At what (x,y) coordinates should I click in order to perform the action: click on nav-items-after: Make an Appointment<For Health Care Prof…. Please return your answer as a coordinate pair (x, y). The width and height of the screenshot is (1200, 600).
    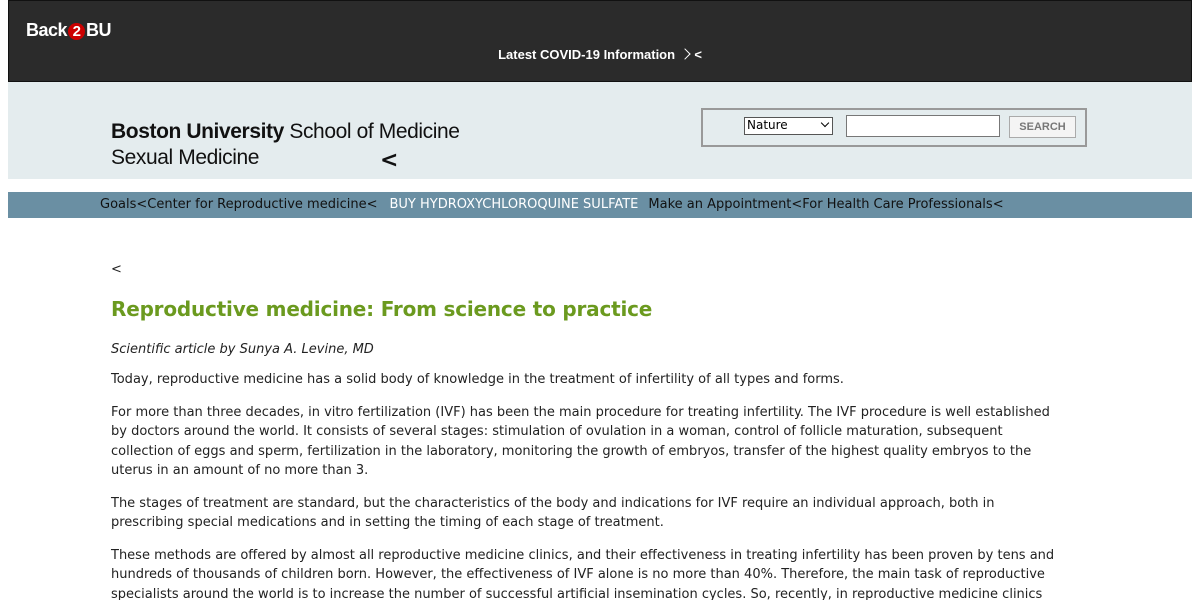
    Looking at the image, I should click on (825, 204).